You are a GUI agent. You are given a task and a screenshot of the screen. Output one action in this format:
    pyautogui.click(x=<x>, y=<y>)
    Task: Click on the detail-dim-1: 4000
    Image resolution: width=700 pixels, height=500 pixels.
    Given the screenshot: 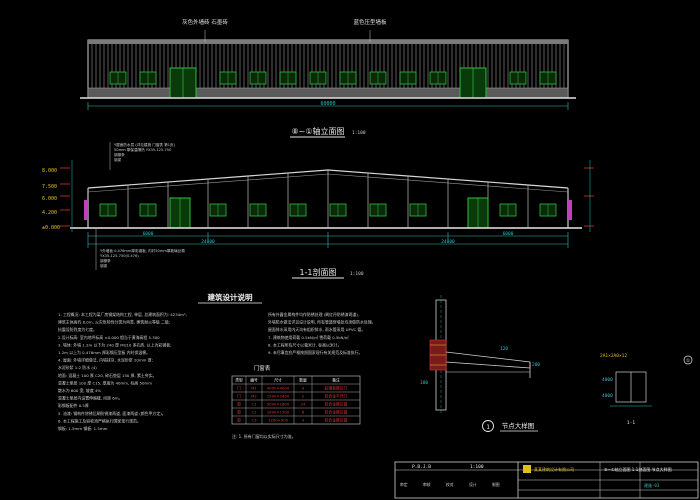 What is the action you would take?
    pyautogui.click(x=607, y=380)
    